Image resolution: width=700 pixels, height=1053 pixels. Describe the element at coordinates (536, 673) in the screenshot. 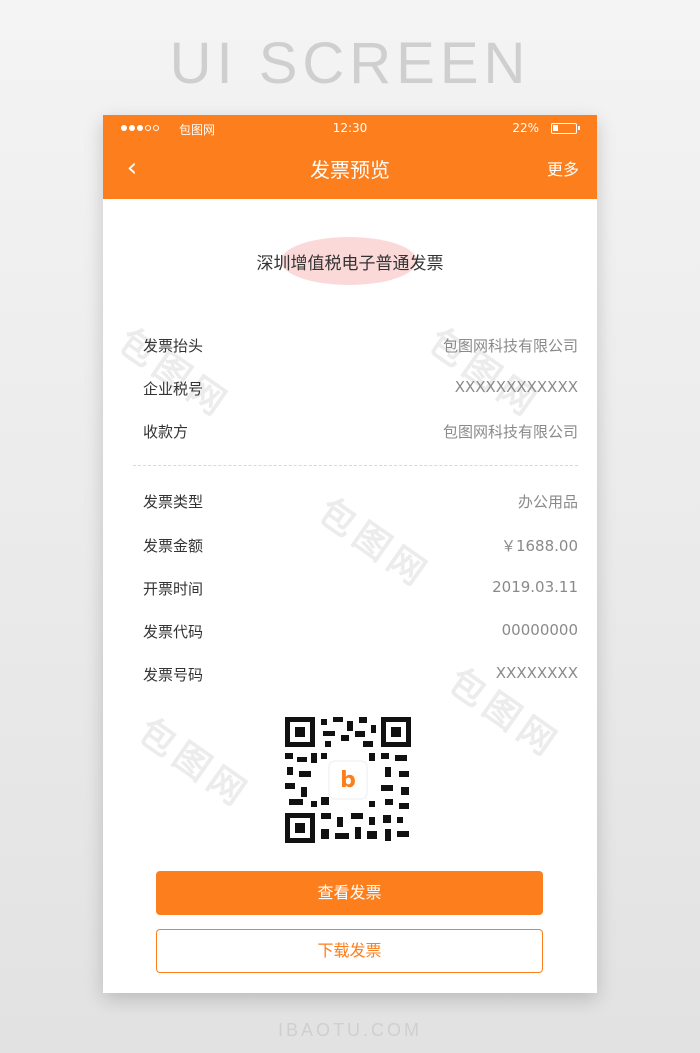

I see `row-value: XXXXXXXX` at that location.